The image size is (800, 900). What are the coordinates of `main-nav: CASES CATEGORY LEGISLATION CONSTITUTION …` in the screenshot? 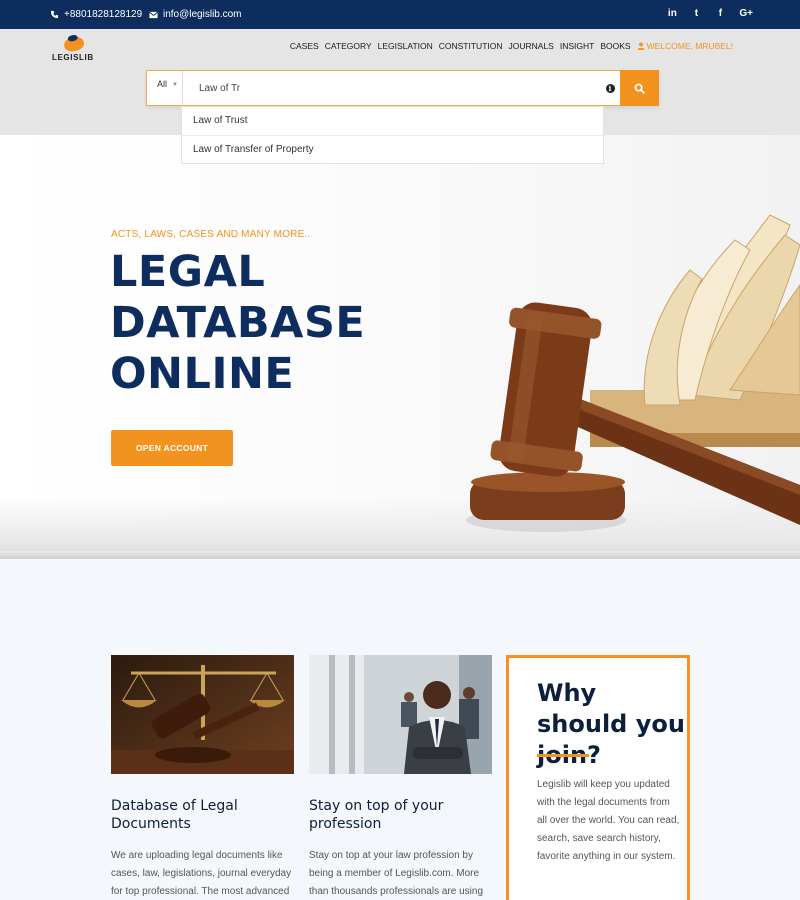 It's located at (511, 46).